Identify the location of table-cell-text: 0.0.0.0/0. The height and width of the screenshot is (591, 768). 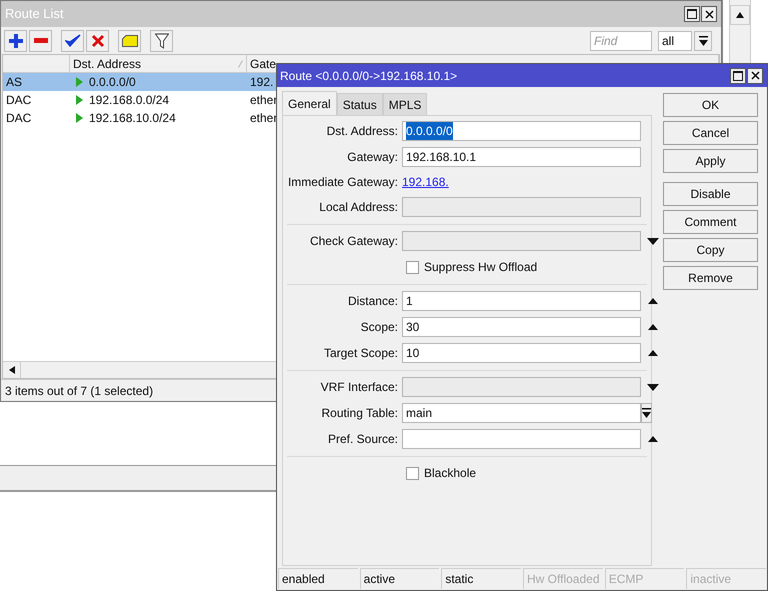
(112, 82).